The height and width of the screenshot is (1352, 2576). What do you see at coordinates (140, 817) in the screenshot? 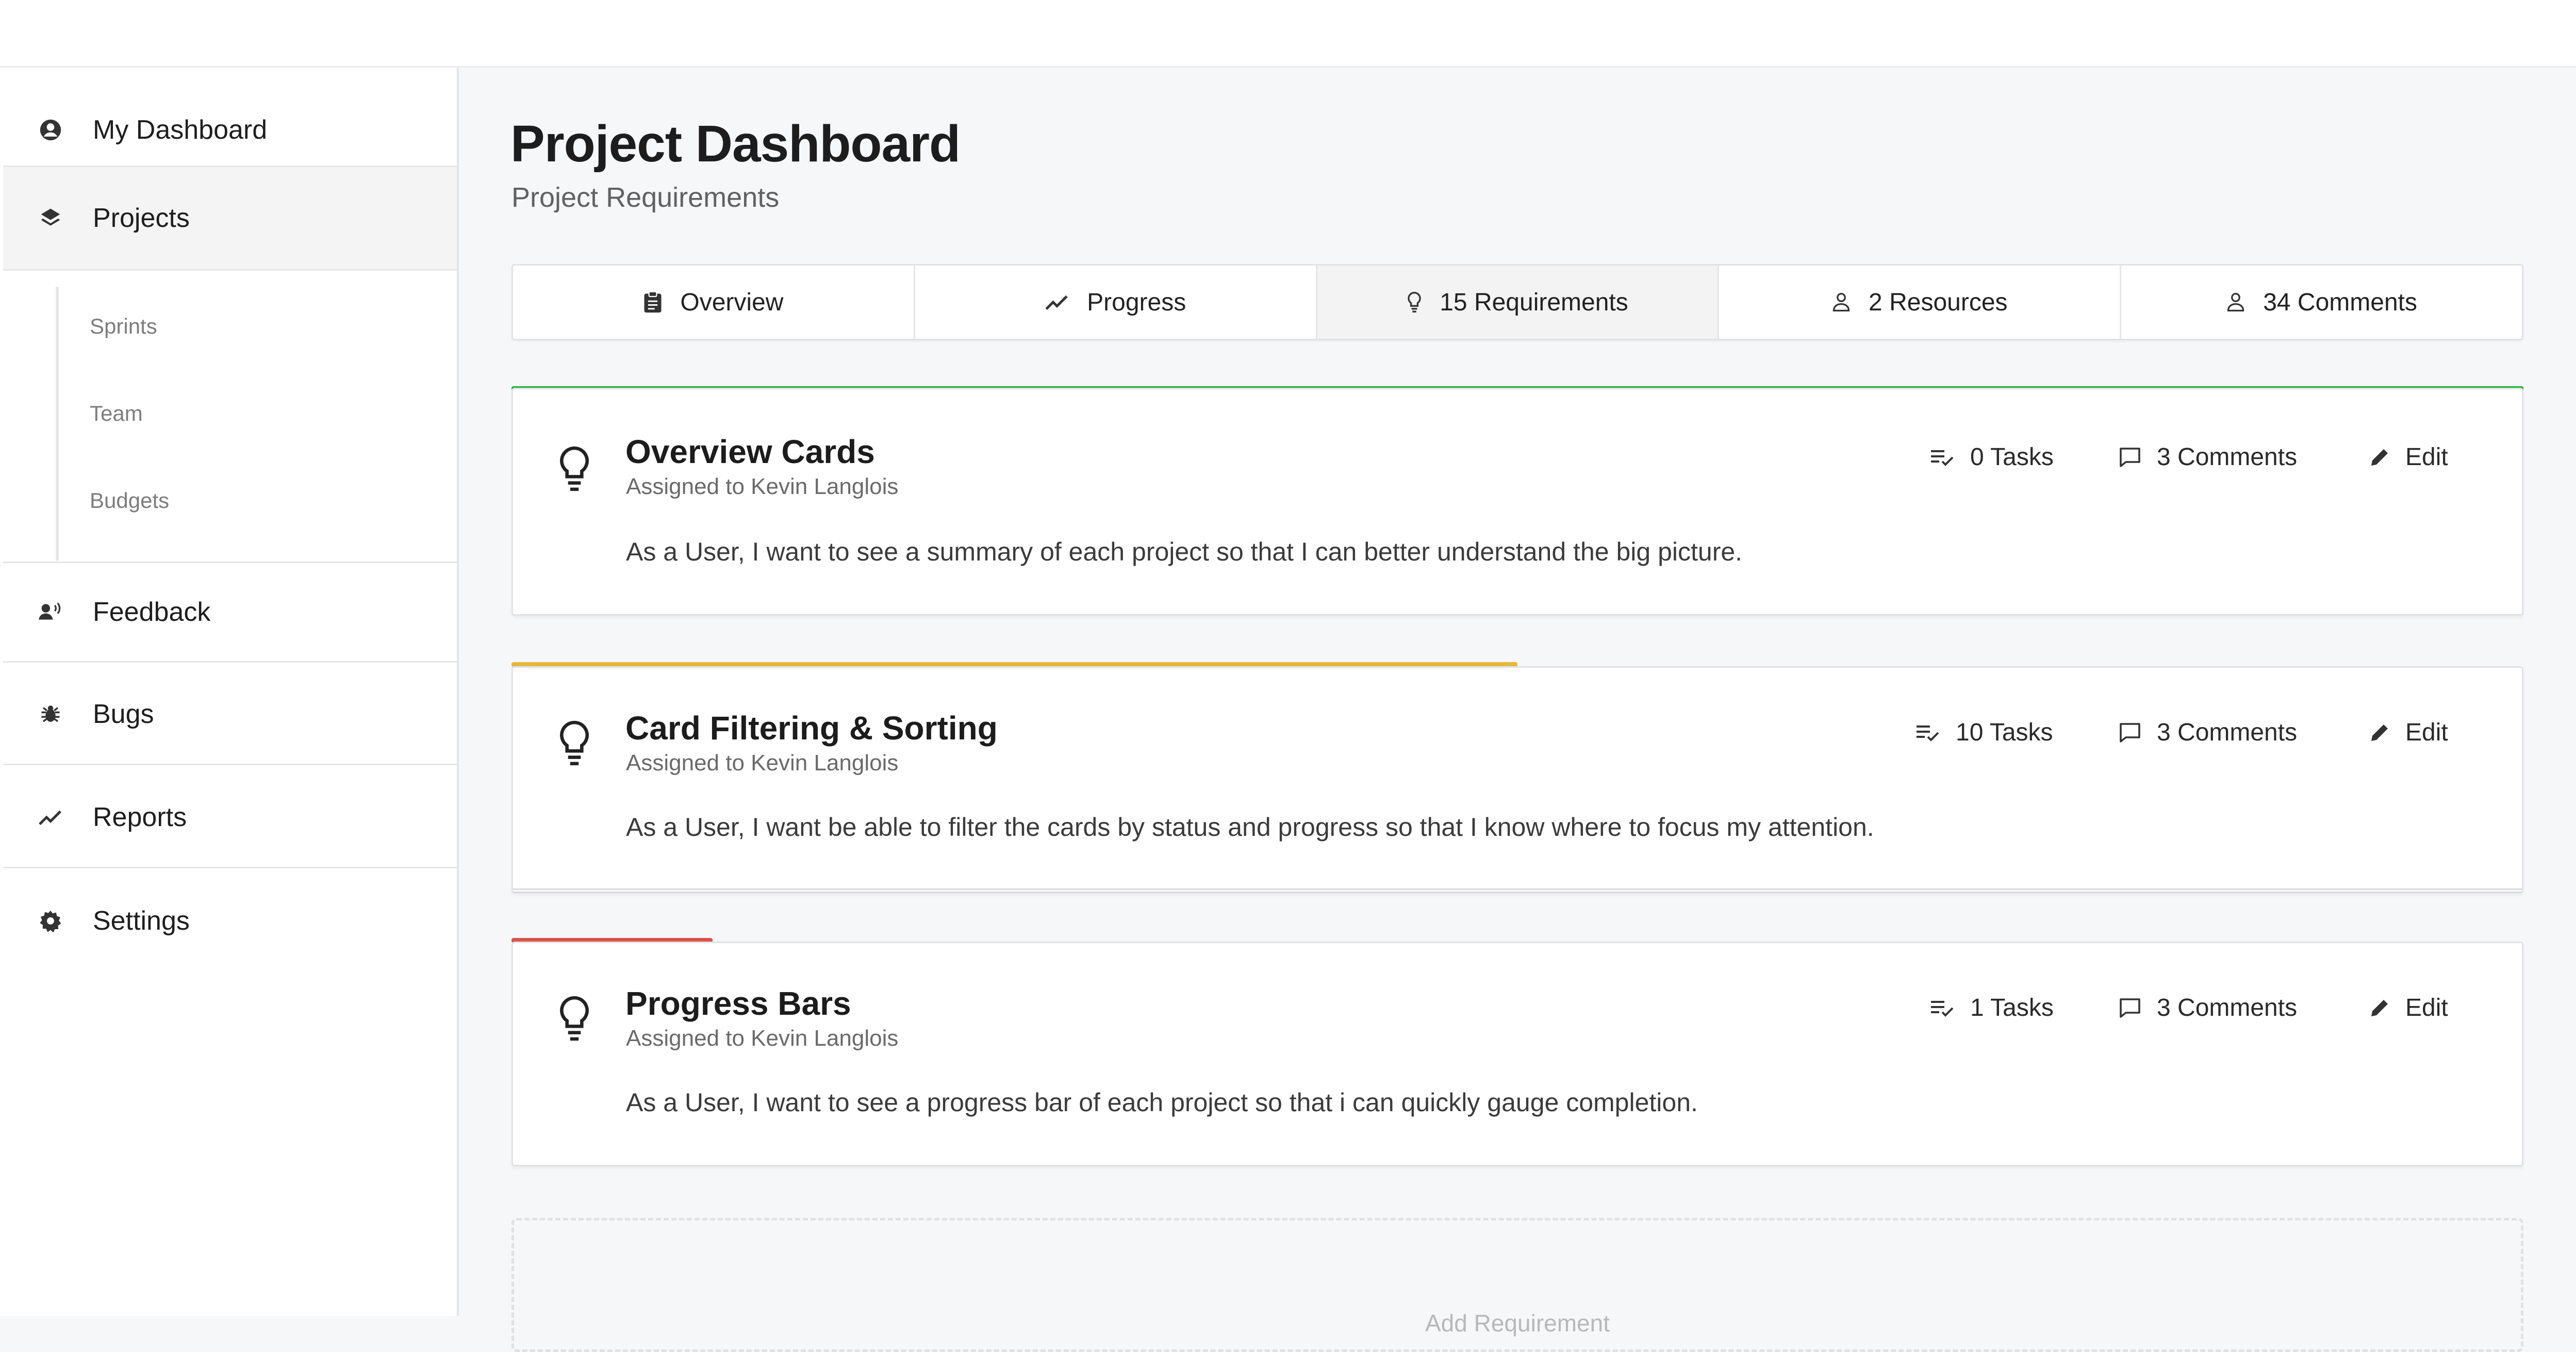
I see `sidebar-item-label: Reports` at bounding box center [140, 817].